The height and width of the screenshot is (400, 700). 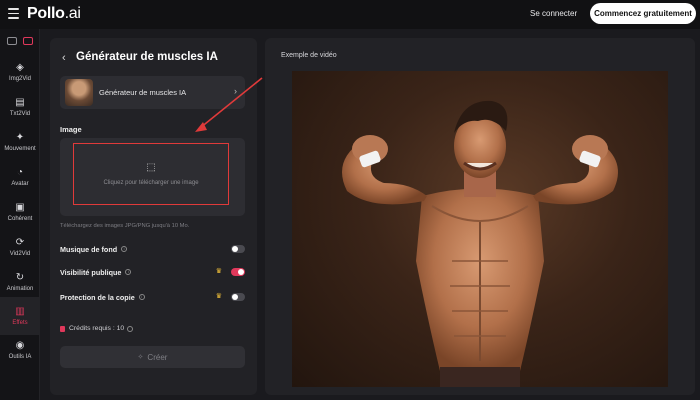 I want to click on sidebar-item-animation: ↻ Animation, so click(x=20, y=282).